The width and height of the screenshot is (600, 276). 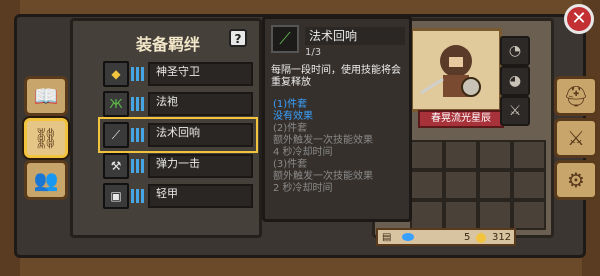 I want to click on sword-icon: ⚔, so click(x=515, y=111).